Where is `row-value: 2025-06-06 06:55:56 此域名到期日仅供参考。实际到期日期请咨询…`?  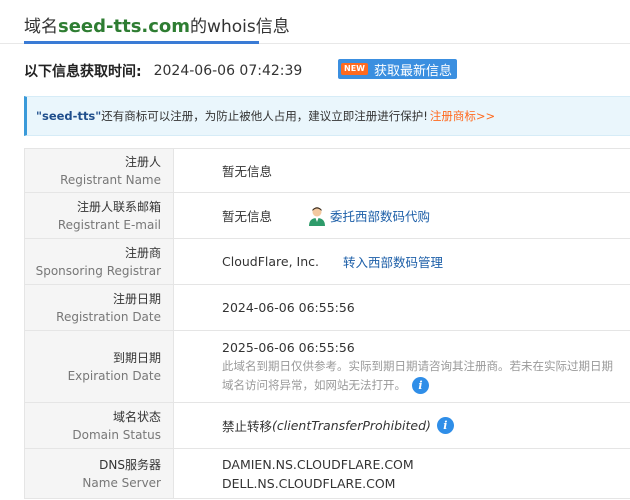
row-value: 2025-06-06 06:55:56 此域名到期日仅供参考。实际到期日期请咨询… is located at coordinates (402, 366).